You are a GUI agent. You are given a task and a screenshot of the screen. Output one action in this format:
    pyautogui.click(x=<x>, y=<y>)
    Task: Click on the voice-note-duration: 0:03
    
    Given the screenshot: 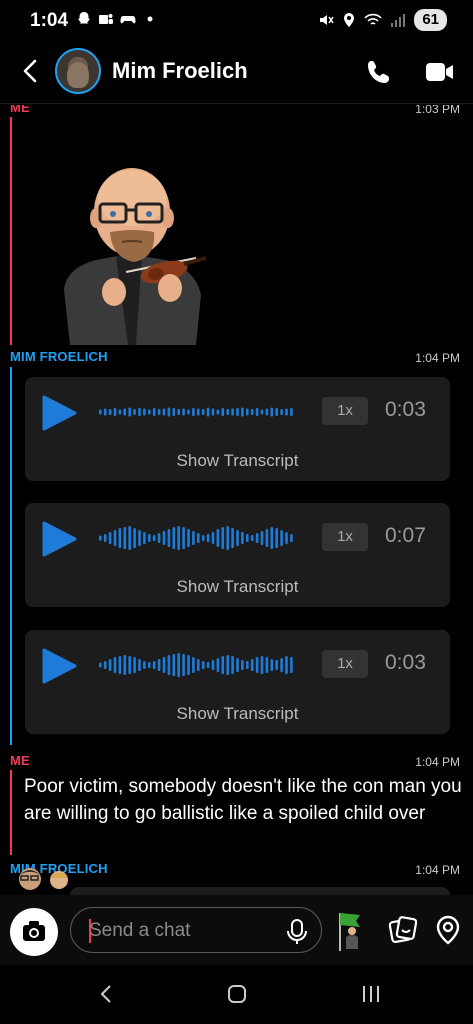 What is the action you would take?
    pyautogui.click(x=405, y=409)
    